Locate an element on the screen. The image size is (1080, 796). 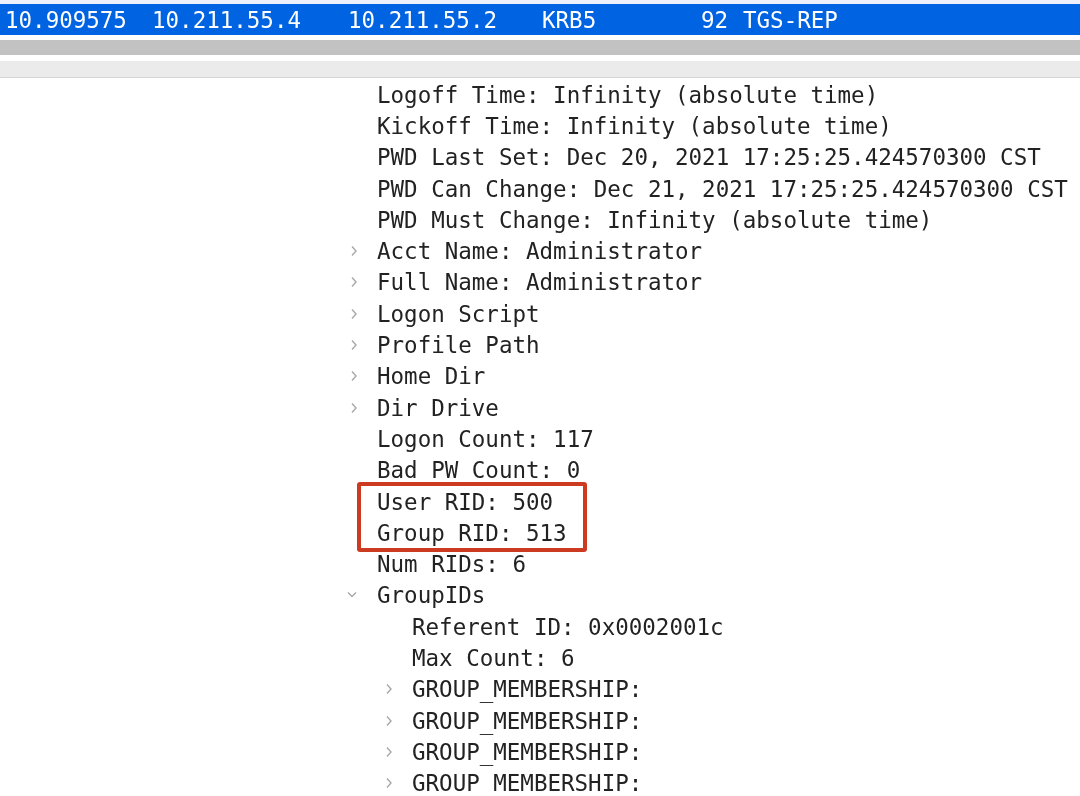
tree-item: Max Count: 6 is located at coordinates (493, 658).